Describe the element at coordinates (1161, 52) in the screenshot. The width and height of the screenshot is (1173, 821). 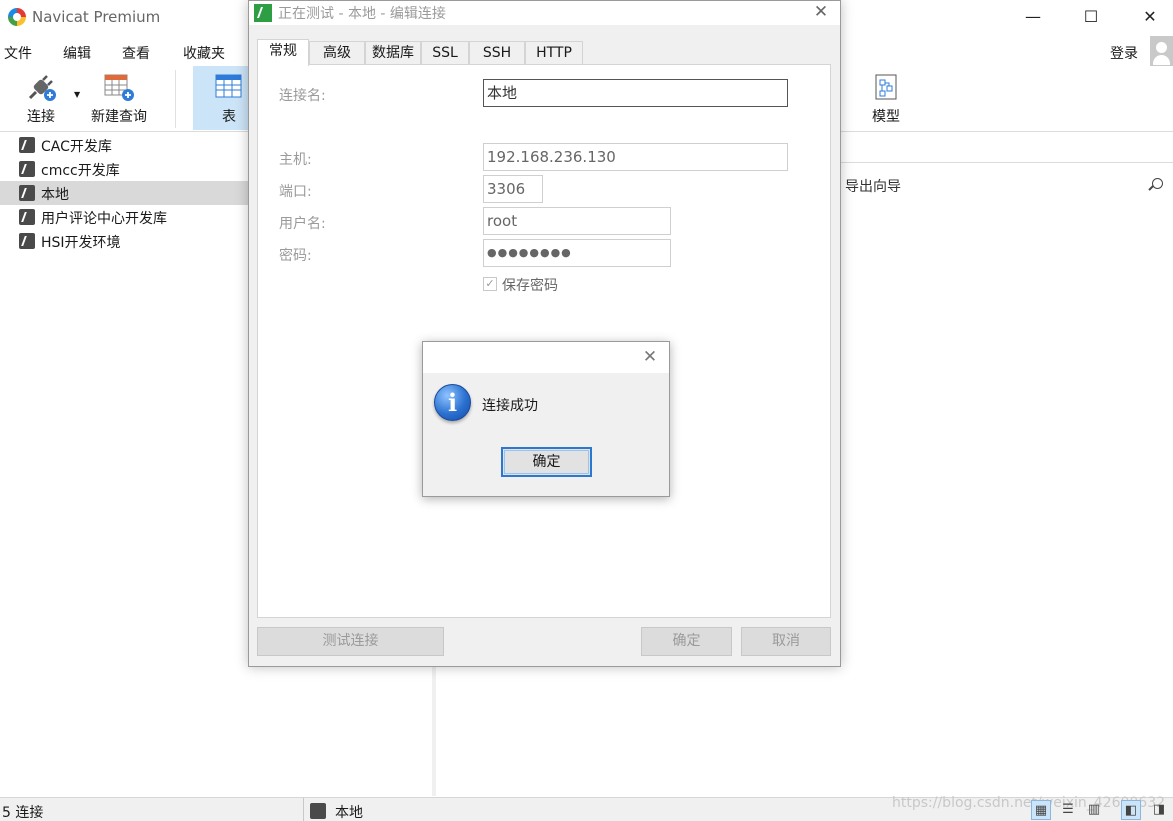
I see `user-avatar-icon` at that location.